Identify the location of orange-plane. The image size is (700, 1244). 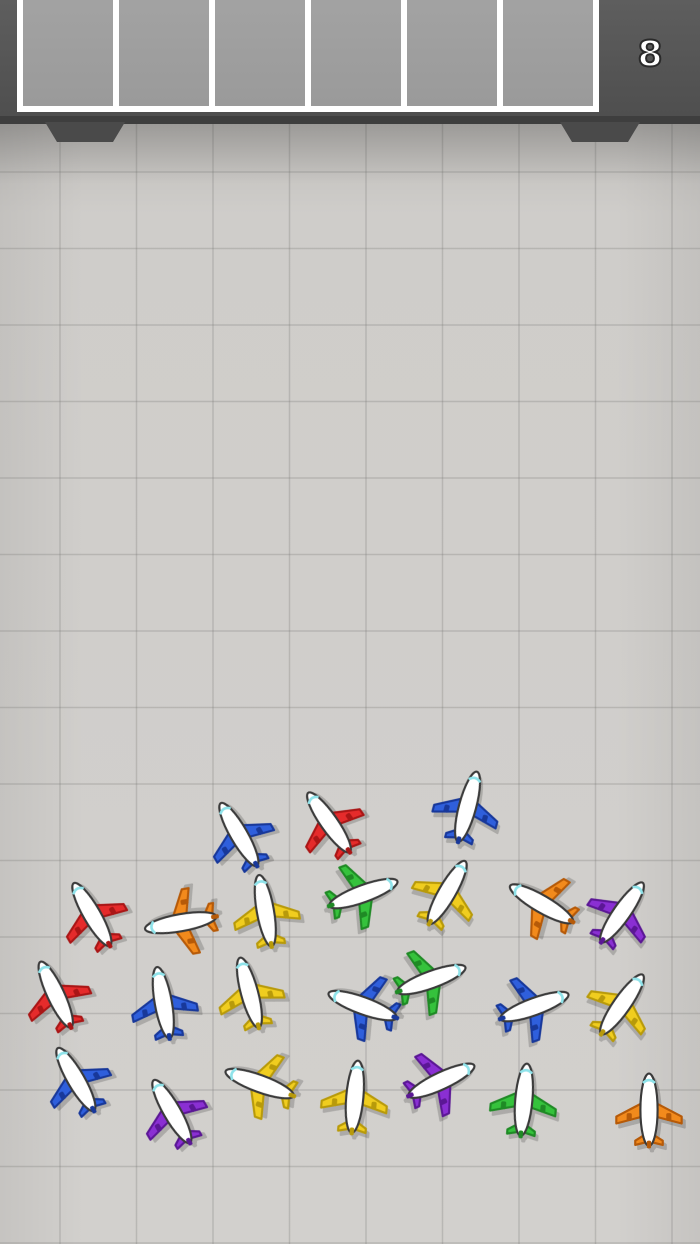
(649, 1108).